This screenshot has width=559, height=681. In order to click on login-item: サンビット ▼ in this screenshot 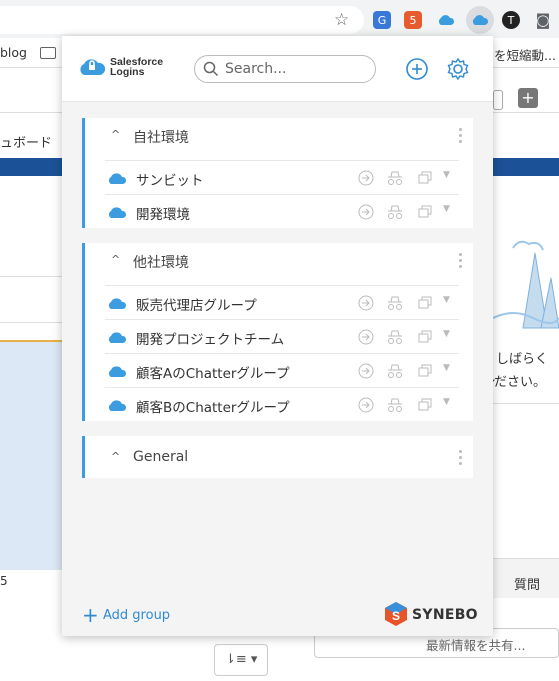, I will do `click(282, 177)`.